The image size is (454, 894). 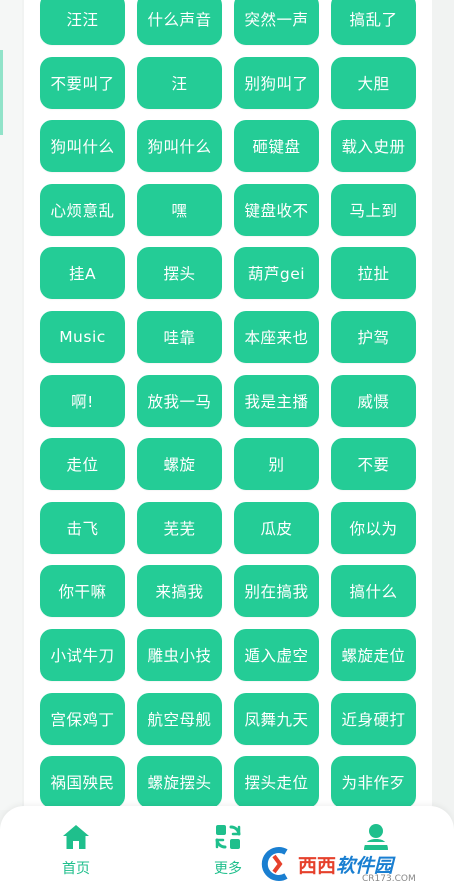 What do you see at coordinates (373, 82) in the screenshot?
I see `sound-button: 大胆` at bounding box center [373, 82].